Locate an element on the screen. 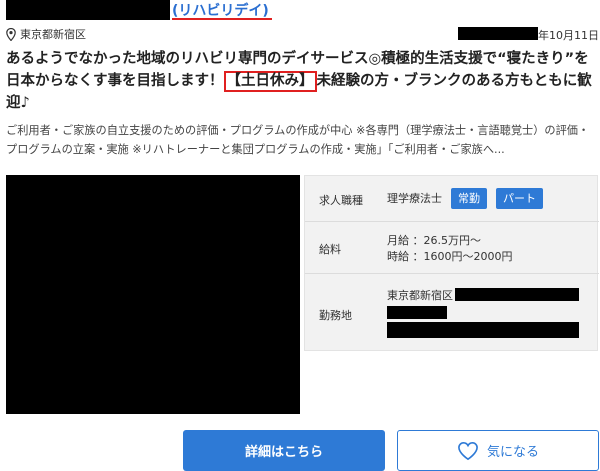 The height and width of the screenshot is (471, 600). favorite-button-label: 気になる is located at coordinates (512, 452).